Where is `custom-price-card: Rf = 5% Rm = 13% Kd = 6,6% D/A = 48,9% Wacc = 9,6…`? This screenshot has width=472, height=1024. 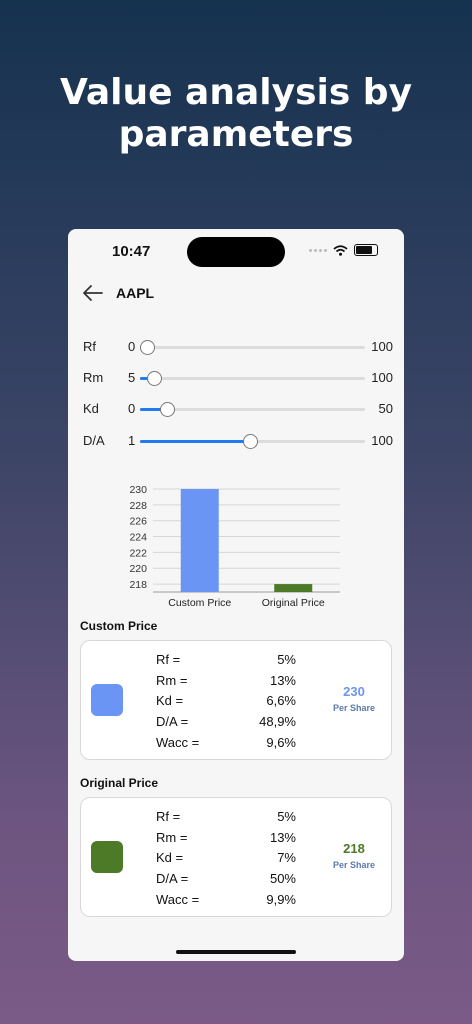 custom-price-card: Rf = 5% Rm = 13% Kd = 6,6% D/A = 48,9% Wacc = 9,6… is located at coordinates (236, 700).